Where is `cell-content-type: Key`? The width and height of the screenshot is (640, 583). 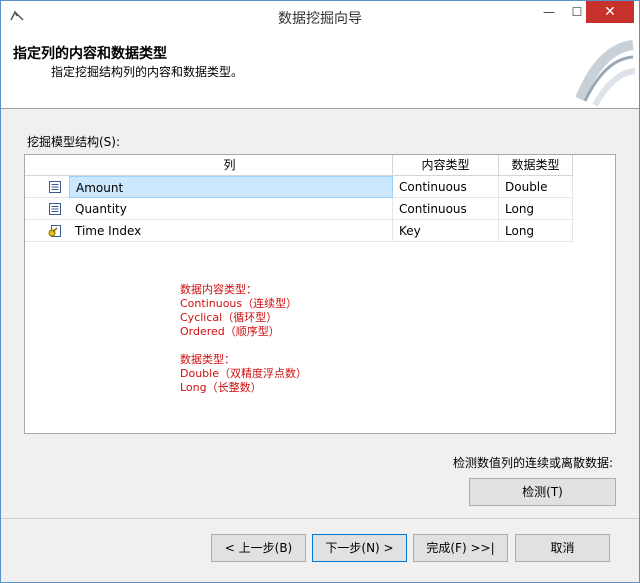 cell-content-type: Key is located at coordinates (446, 231).